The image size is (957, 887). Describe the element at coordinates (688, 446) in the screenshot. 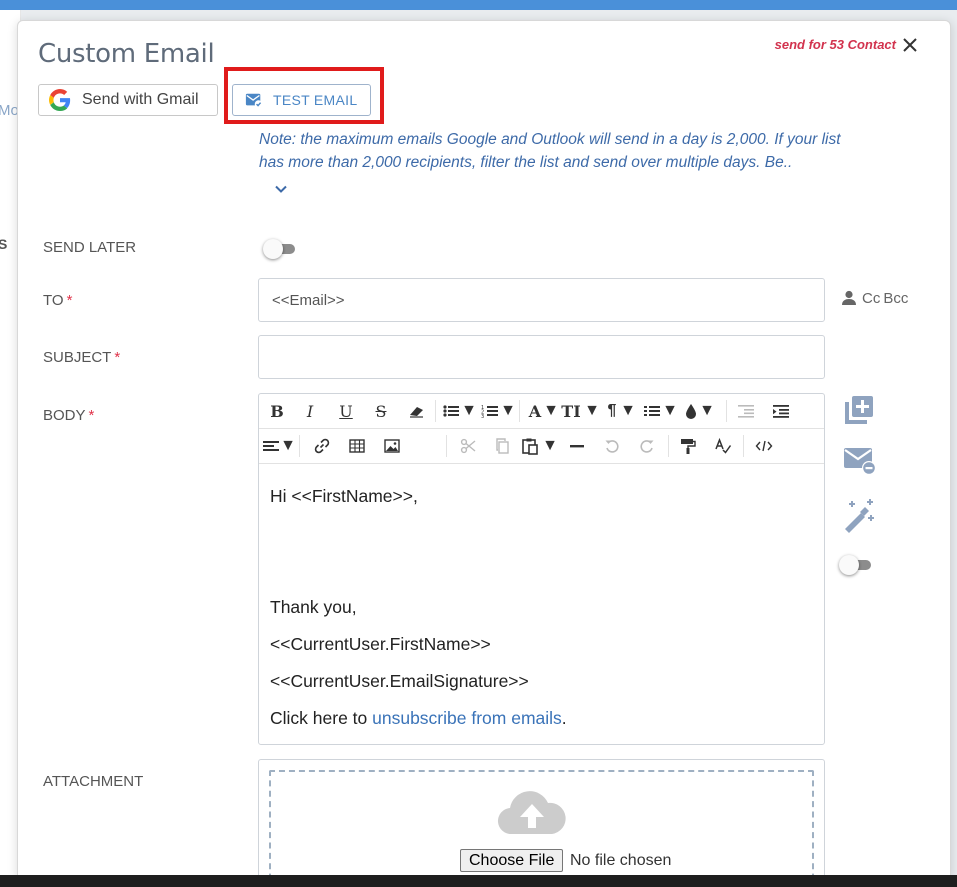

I see `format-painter-icon` at that location.